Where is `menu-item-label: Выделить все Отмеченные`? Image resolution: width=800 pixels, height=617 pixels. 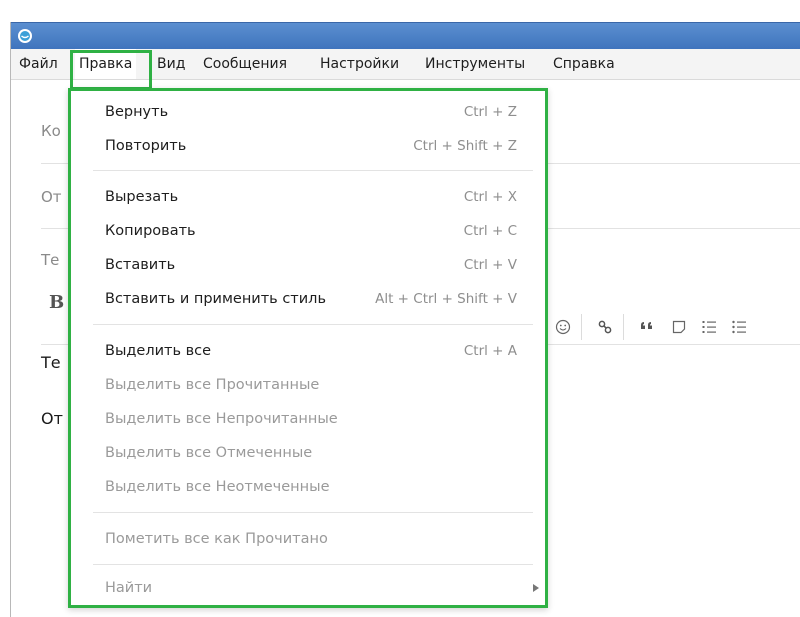
menu-item-label: Выделить все Отмеченные is located at coordinates (209, 453).